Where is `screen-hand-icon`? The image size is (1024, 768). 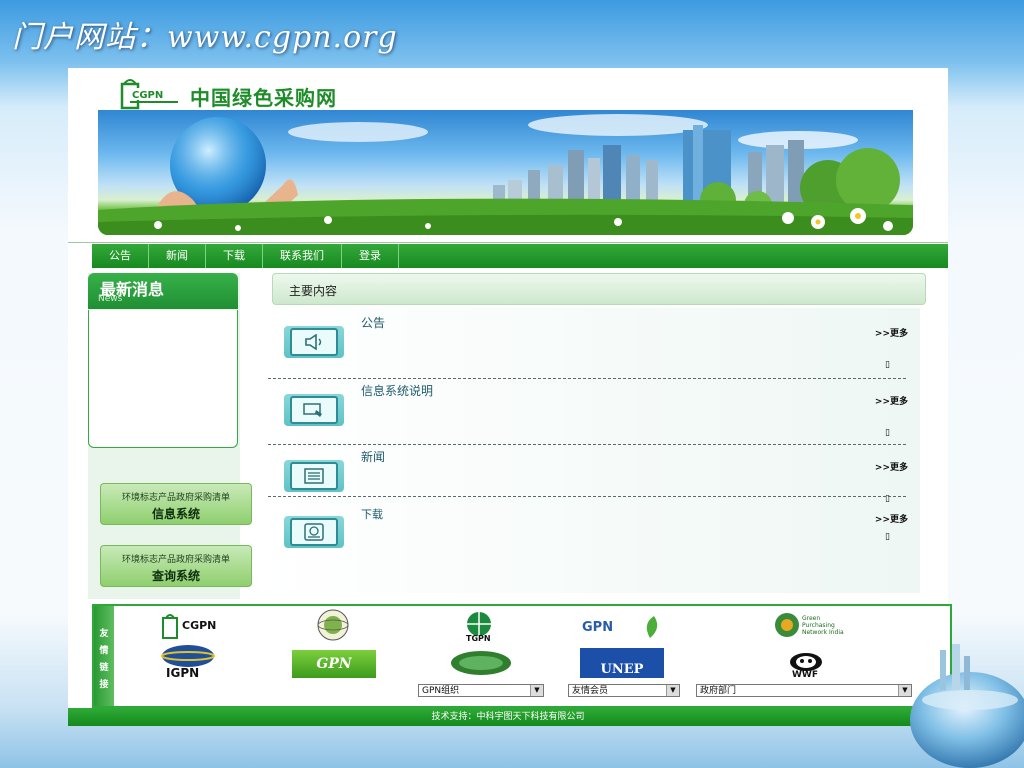
screen-hand-icon is located at coordinates (314, 410).